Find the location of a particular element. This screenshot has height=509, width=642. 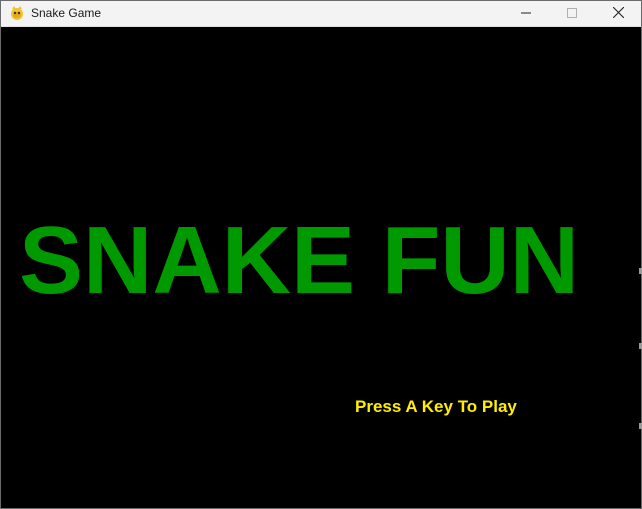

close-button is located at coordinates (618, 13).